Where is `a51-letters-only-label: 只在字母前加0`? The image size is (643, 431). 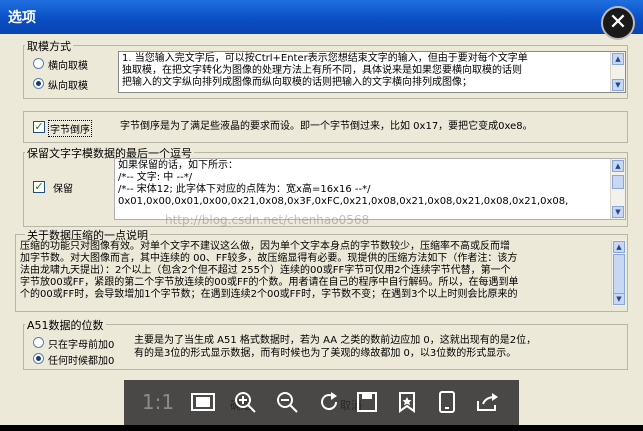 a51-letters-only-label: 只在字母前加0 is located at coordinates (81, 345).